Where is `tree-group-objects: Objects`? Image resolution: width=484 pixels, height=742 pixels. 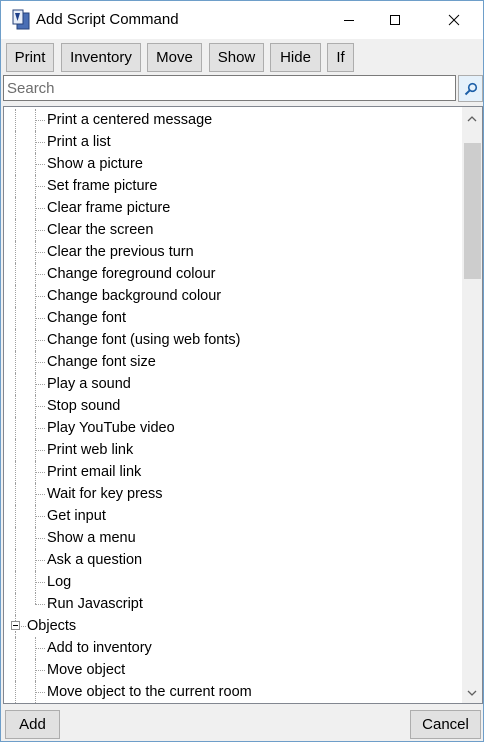
tree-group-objects: Objects is located at coordinates (233, 626).